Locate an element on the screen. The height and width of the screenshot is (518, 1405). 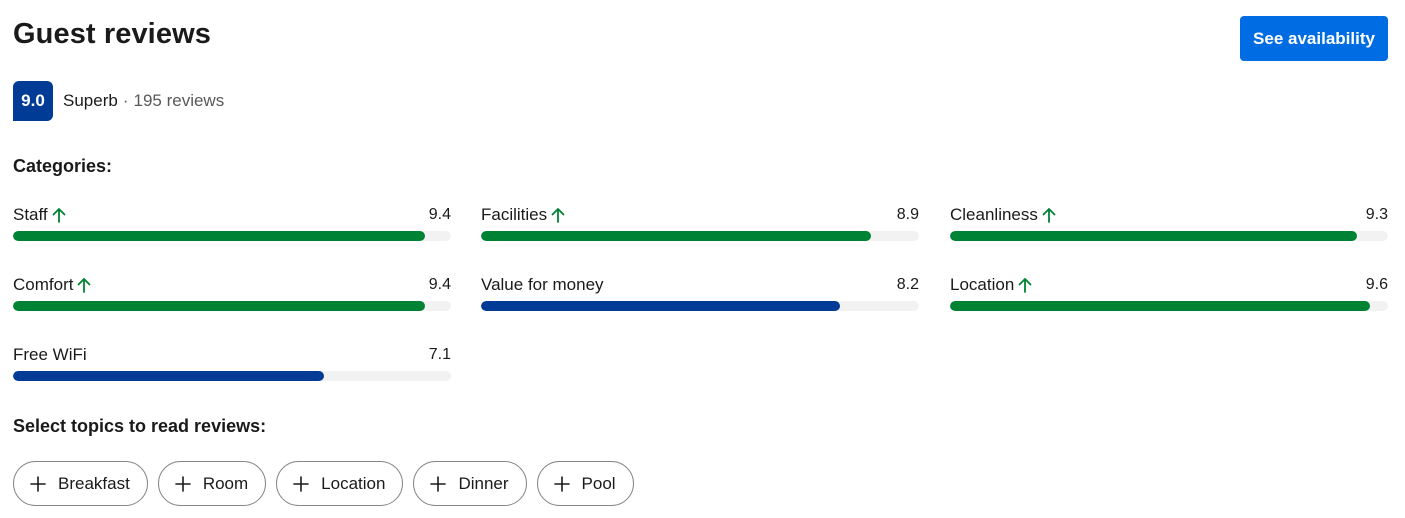
see-availability-button: See availability is located at coordinates (1314, 38).